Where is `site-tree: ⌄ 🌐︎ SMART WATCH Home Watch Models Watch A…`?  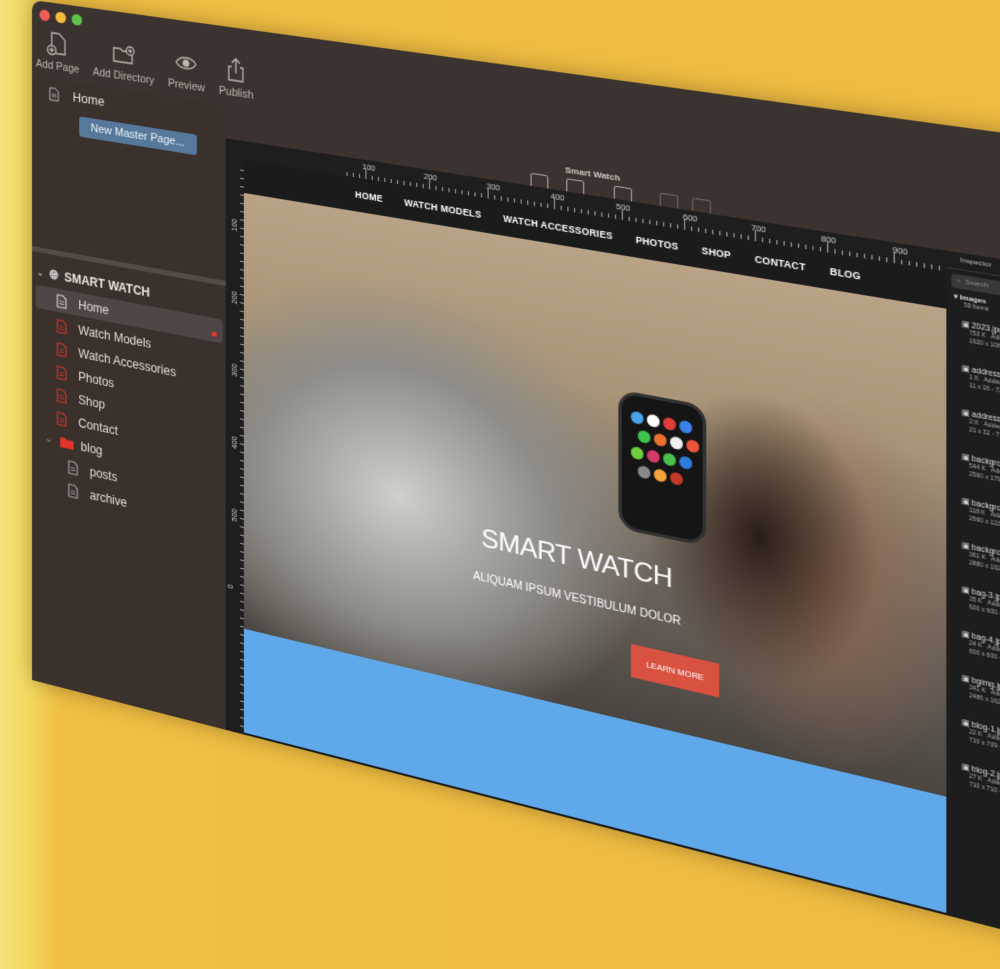
site-tree: ⌄ 🌐︎ SMART WATCH Home Watch Models Watch A… is located at coordinates (129, 398).